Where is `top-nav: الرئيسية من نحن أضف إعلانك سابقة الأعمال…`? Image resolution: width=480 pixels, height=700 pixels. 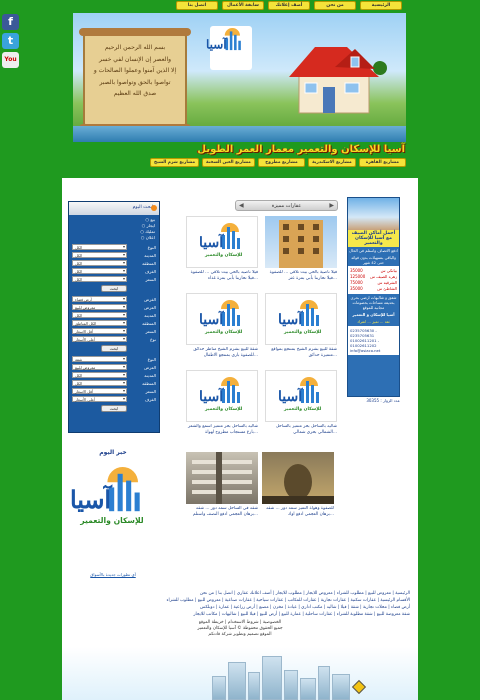 top-nav: الرئيسية من نحن أضف إعلانك سابقة الأعمال… is located at coordinates (289, 6).